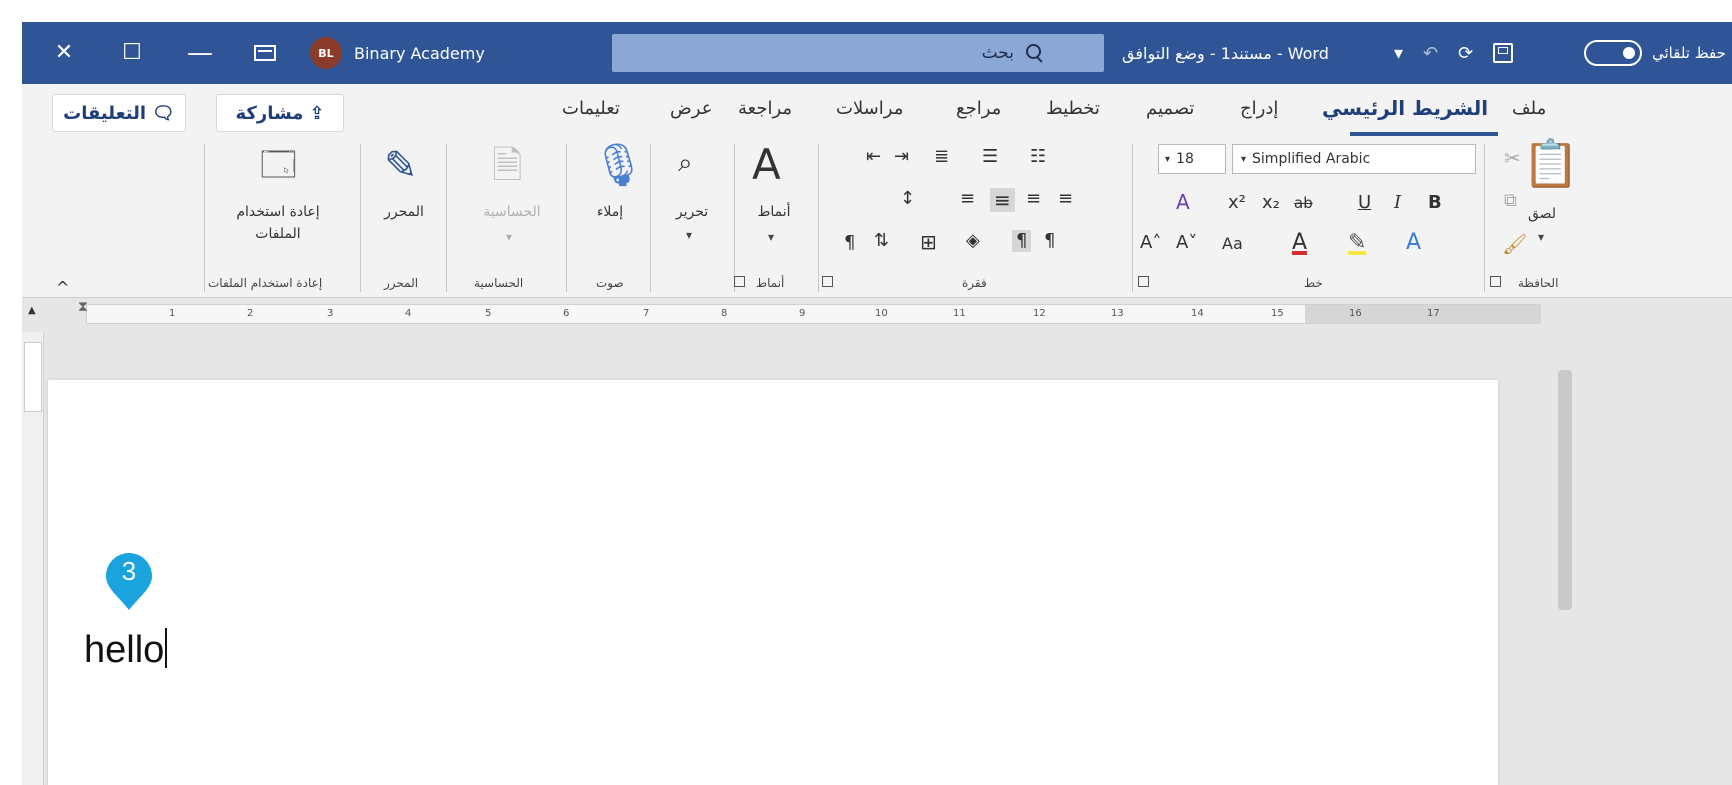  What do you see at coordinates (771, 237) in the screenshot?
I see `styles-chevron-icon: ▾` at bounding box center [771, 237].